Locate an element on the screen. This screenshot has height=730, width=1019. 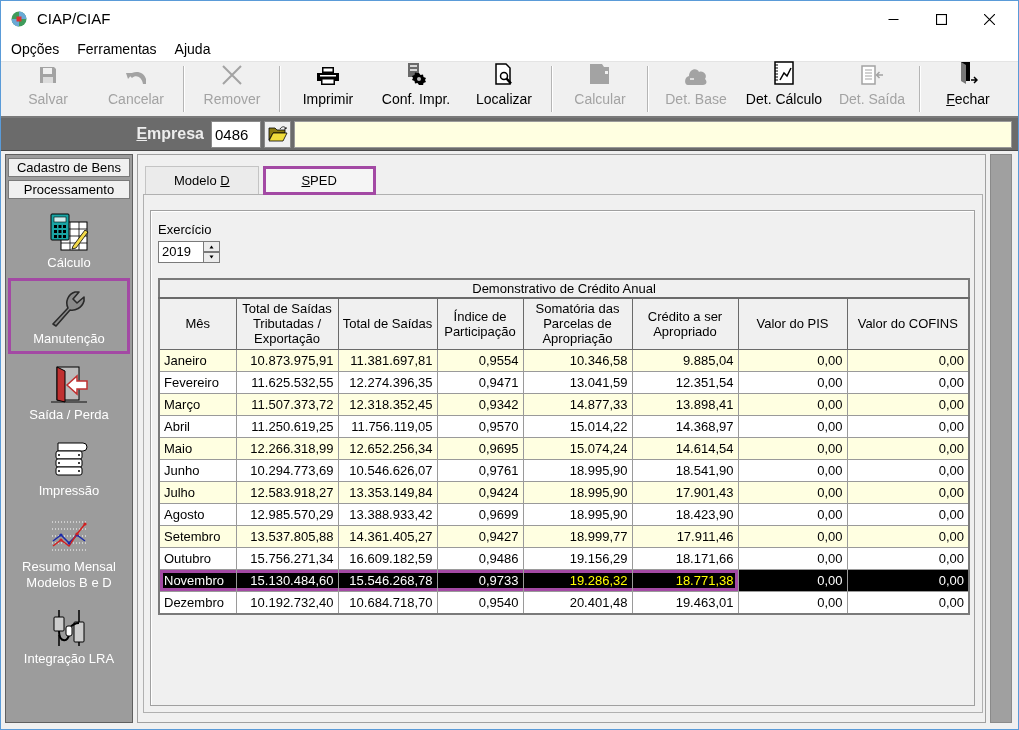
table-cell: Março is located at coordinates (197, 404).